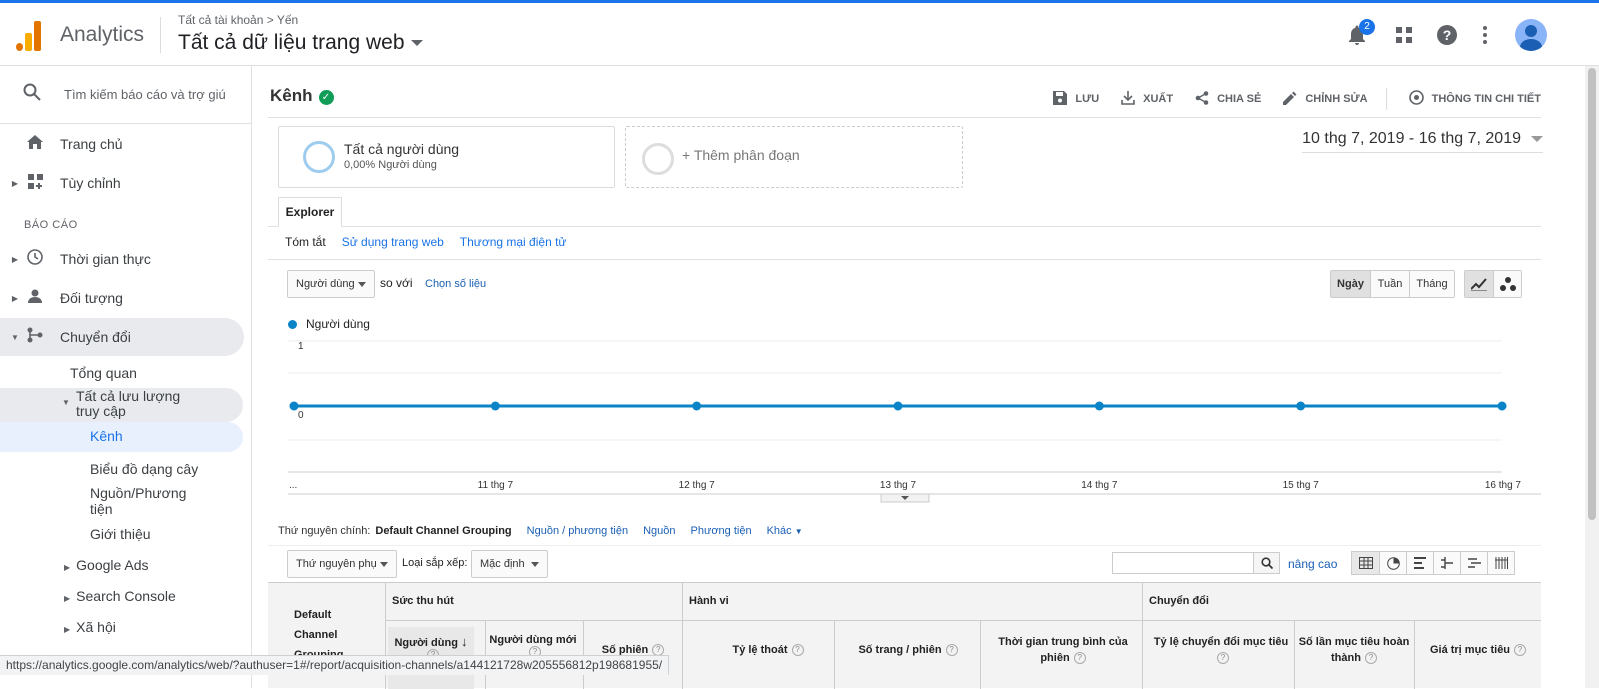 The width and height of the screenshot is (1599, 689). I want to click on column-header-goal-value: Giá trị mục tiêu?, so click(1478, 650).